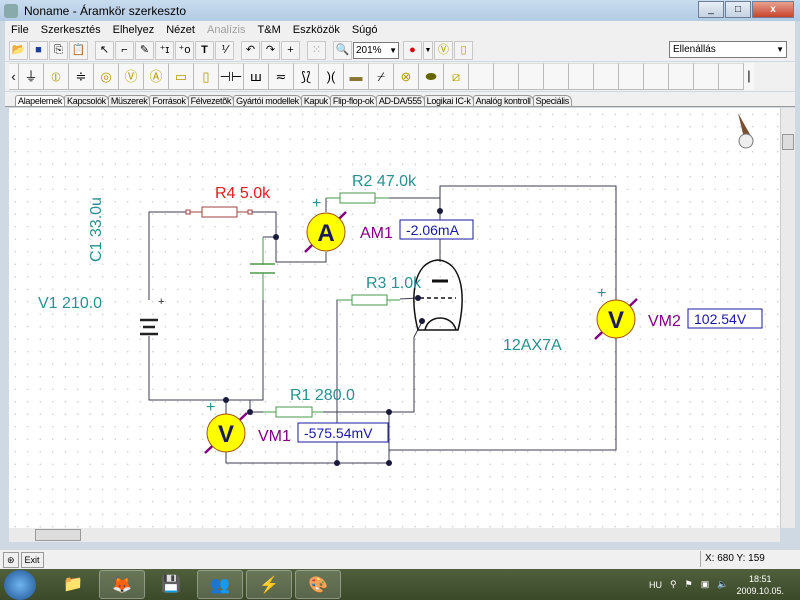  What do you see at coordinates (220, 584) in the screenshot?
I see `messenger-icon: 👥` at bounding box center [220, 584].